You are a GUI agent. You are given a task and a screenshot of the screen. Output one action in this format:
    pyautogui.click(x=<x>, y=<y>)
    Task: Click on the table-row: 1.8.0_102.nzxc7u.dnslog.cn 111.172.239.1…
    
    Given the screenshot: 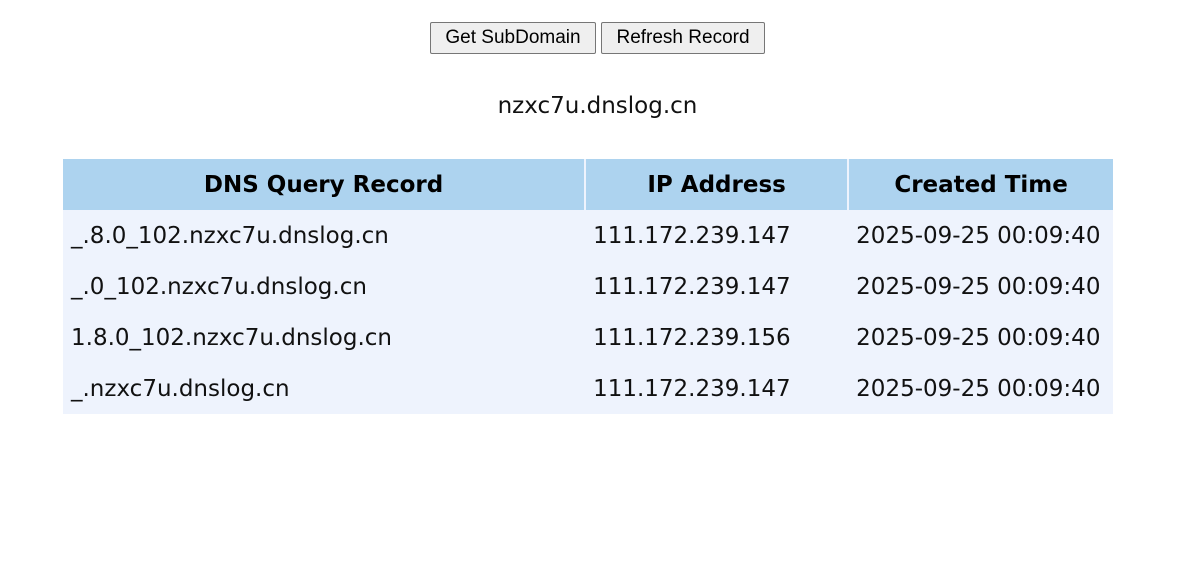 What is the action you would take?
    pyautogui.click(x=588, y=337)
    